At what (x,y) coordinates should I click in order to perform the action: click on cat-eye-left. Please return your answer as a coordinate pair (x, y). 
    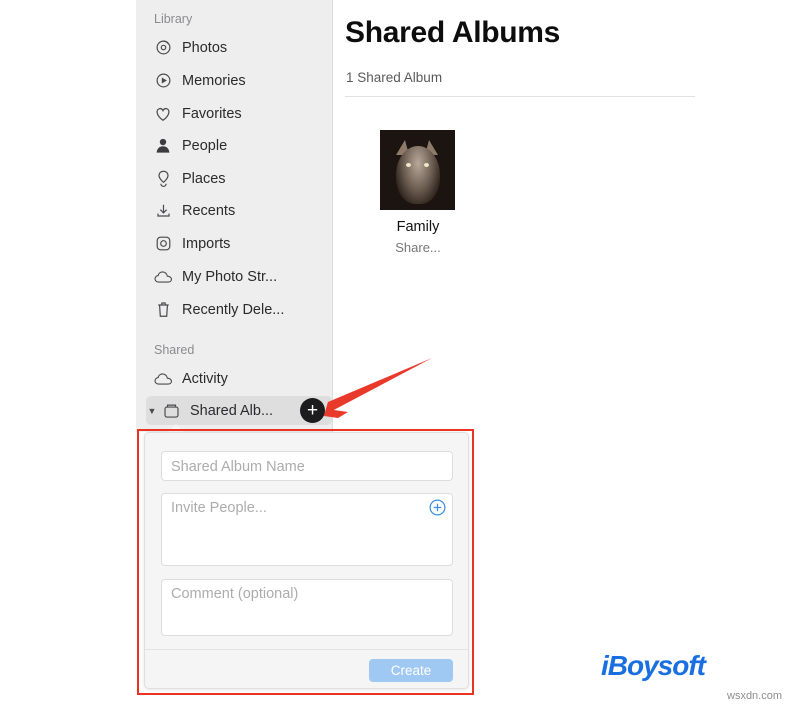
    Looking at the image, I should click on (408, 165).